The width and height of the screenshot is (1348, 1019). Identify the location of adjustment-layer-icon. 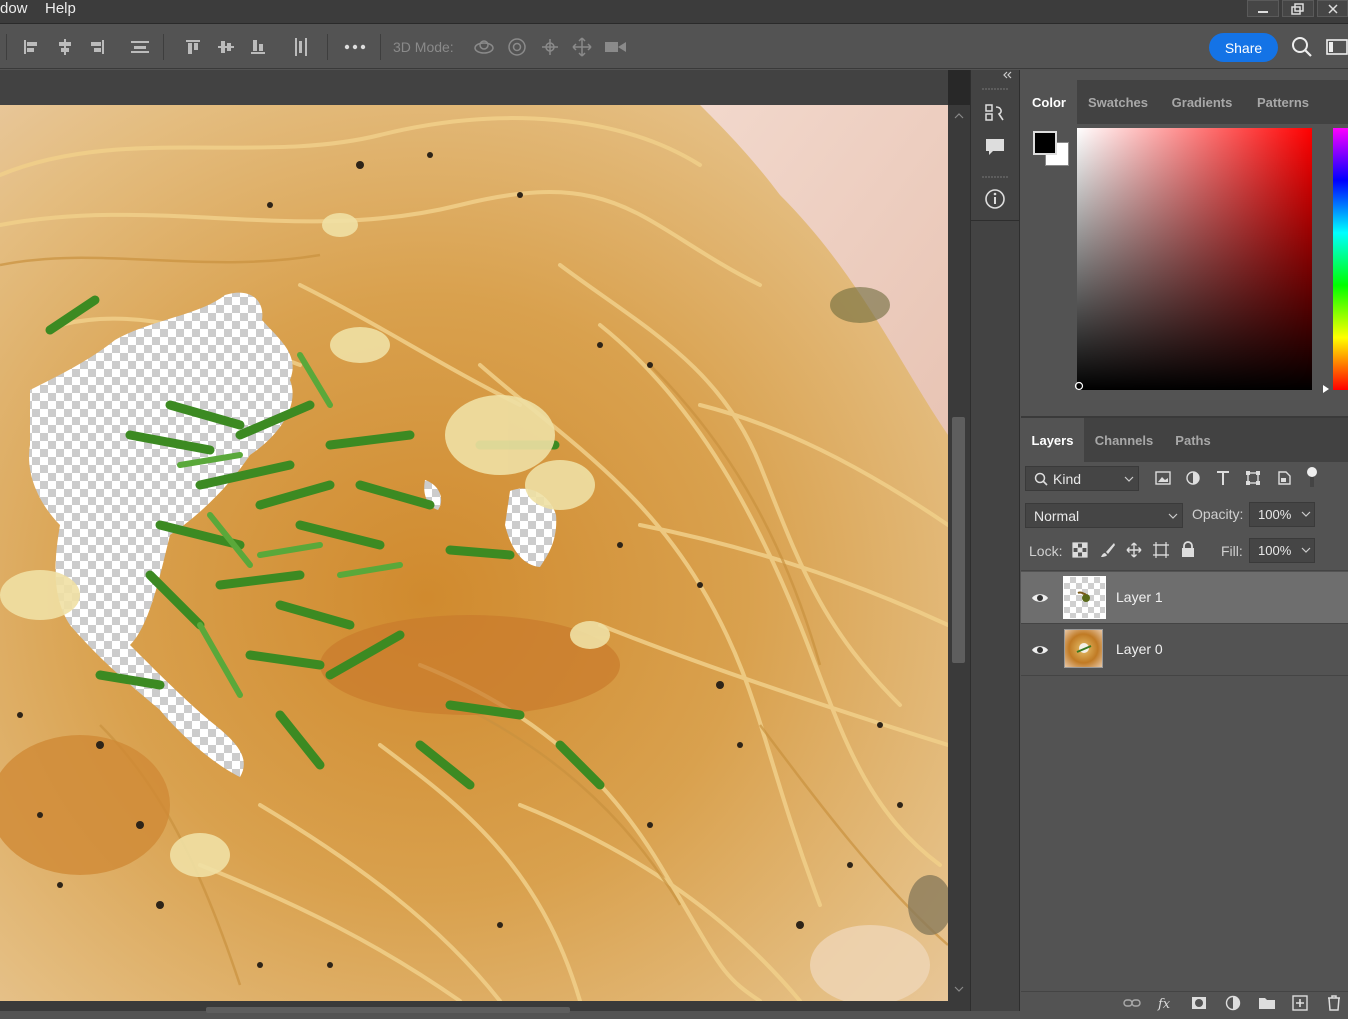
(1233, 1003).